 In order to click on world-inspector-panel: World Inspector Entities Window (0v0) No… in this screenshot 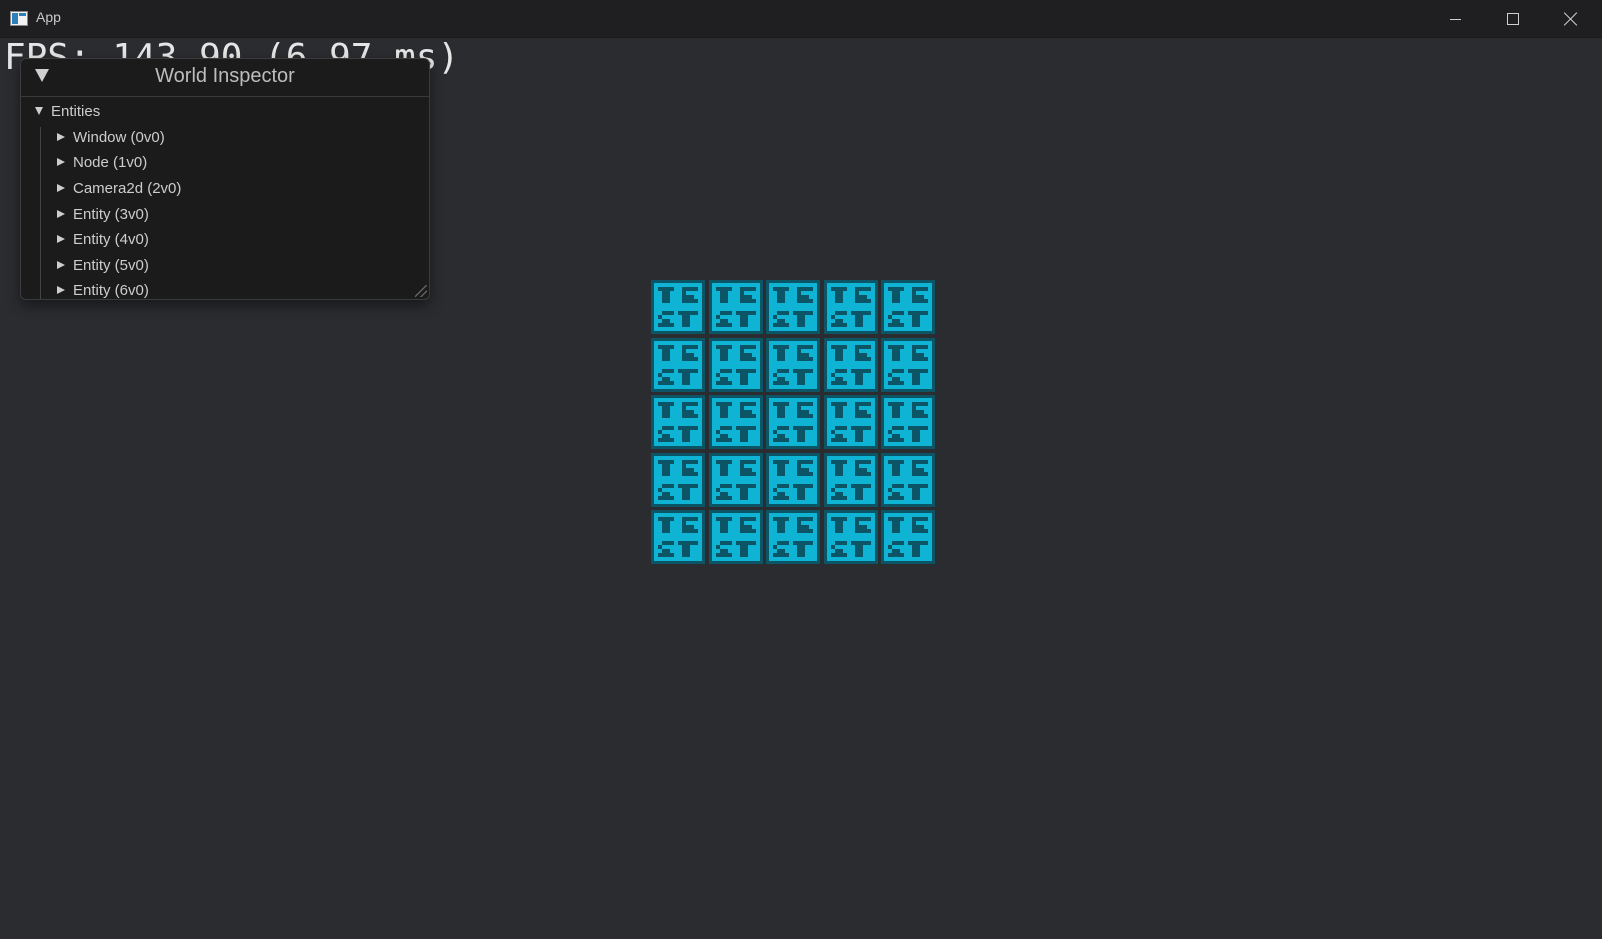, I will do `click(225, 179)`.